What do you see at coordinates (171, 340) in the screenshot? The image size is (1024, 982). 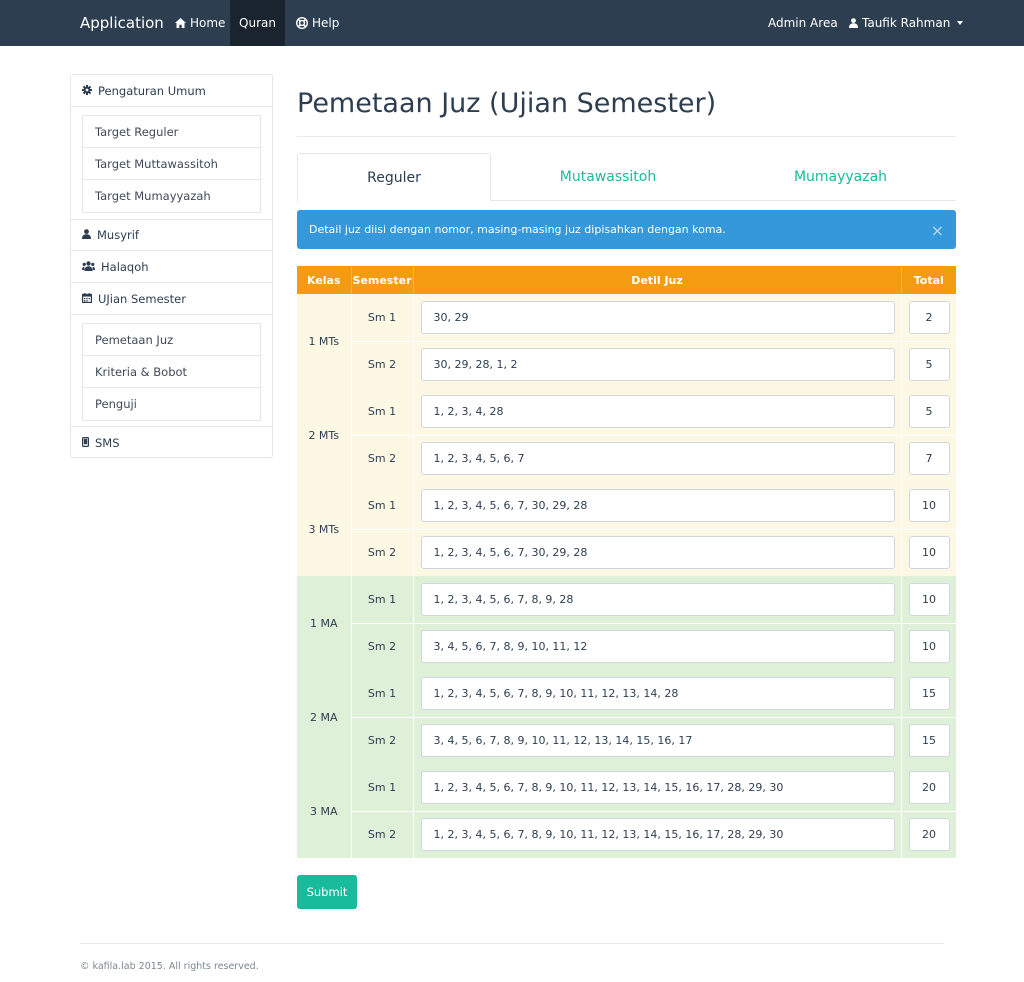 I see `sidebar-subitem-pemetaan-juz: Pemetaan Juz` at bounding box center [171, 340].